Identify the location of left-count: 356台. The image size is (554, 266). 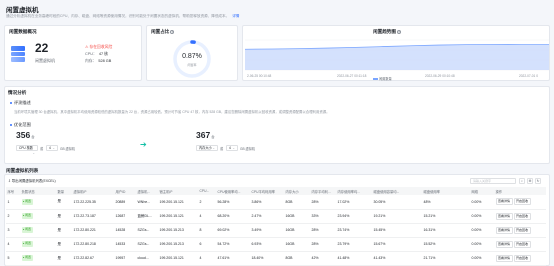
(25, 135).